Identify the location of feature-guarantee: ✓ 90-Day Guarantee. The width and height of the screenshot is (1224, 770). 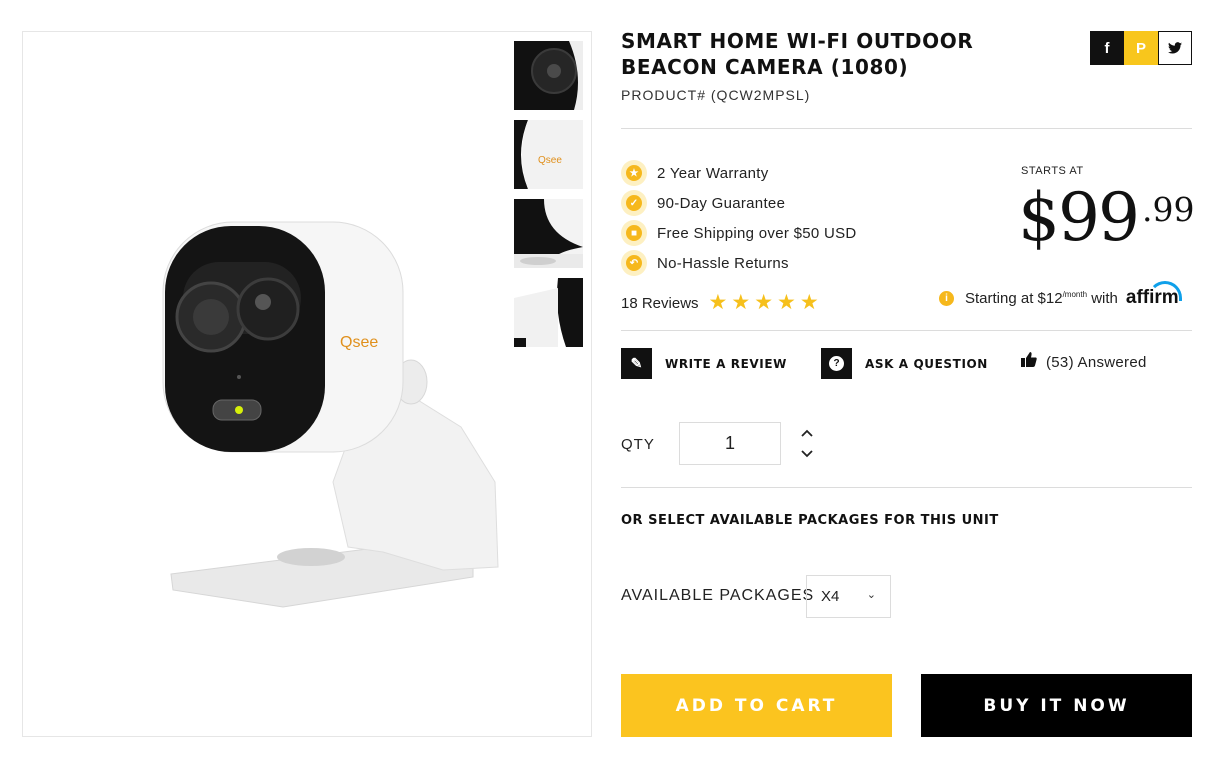
(739, 203).